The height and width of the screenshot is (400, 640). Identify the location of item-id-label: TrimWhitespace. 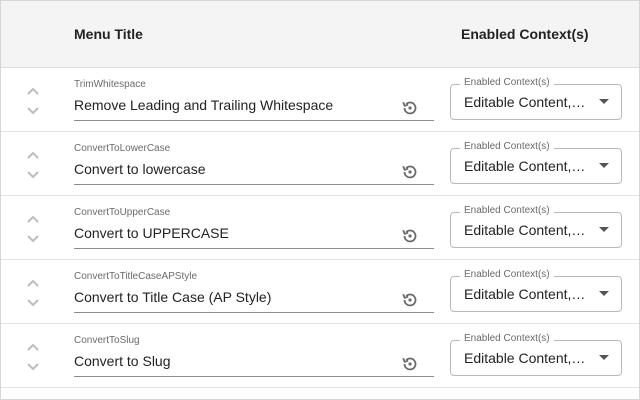
(110, 84).